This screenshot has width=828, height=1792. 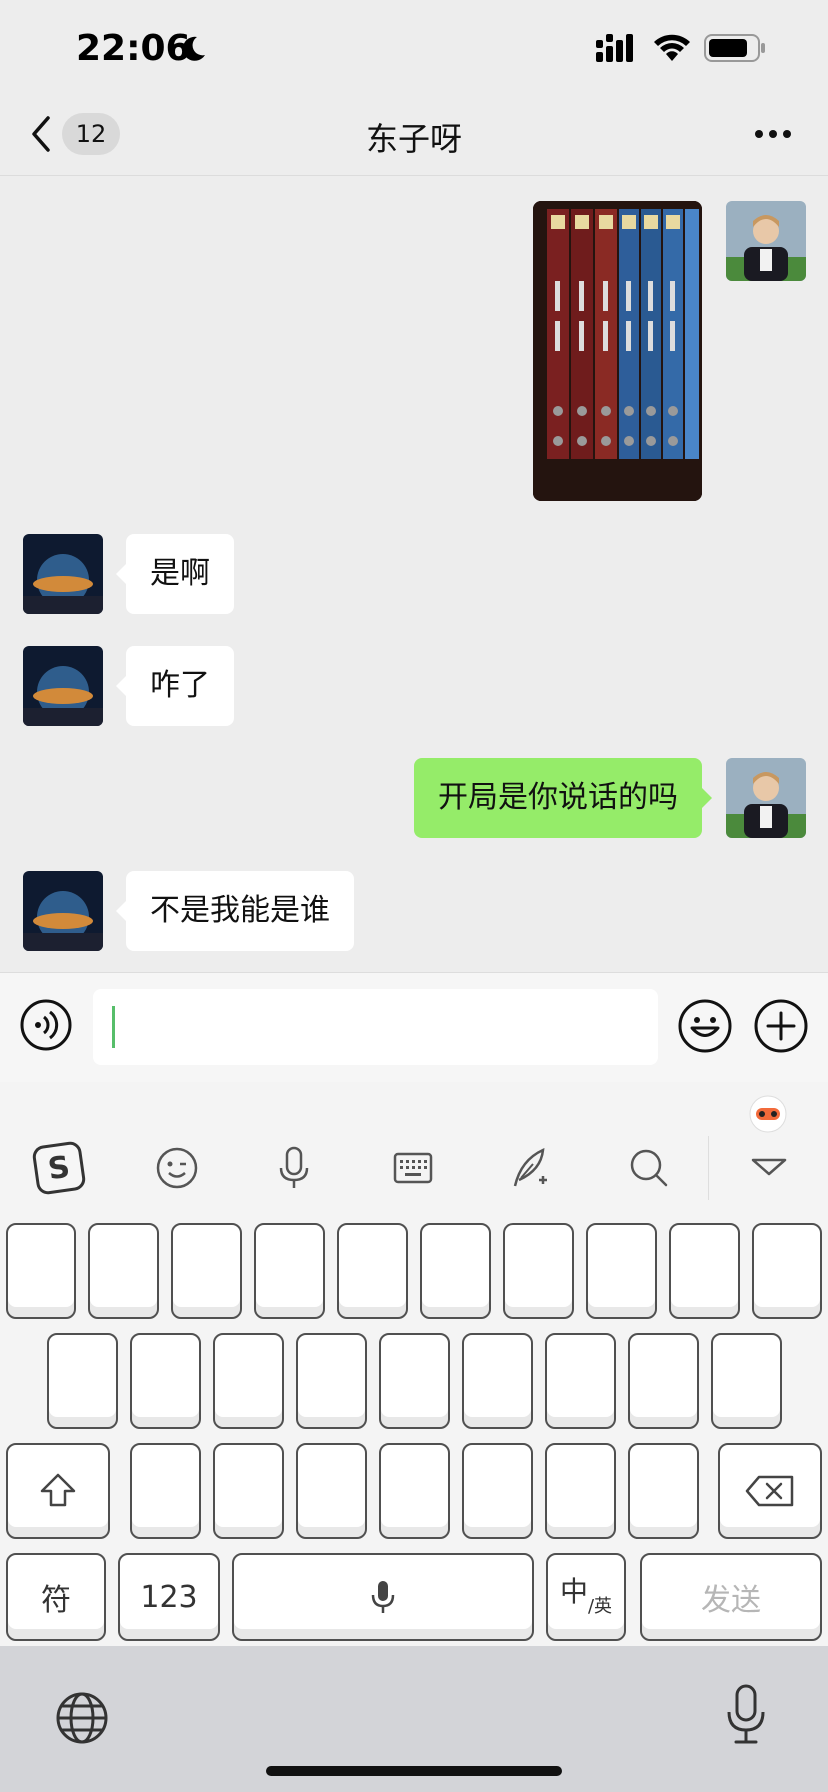 What do you see at coordinates (414, 1719) in the screenshot?
I see `system-keyboard-tray` at bounding box center [414, 1719].